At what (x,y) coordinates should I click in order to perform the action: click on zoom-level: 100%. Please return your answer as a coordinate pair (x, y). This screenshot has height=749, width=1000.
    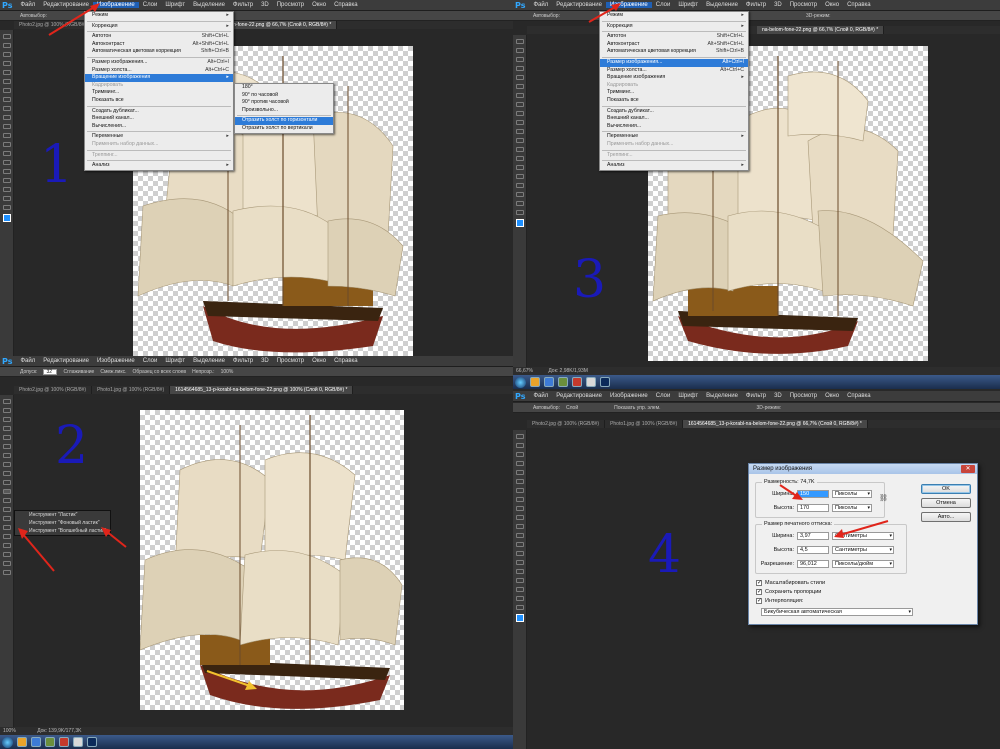
    Looking at the image, I should click on (9, 731).